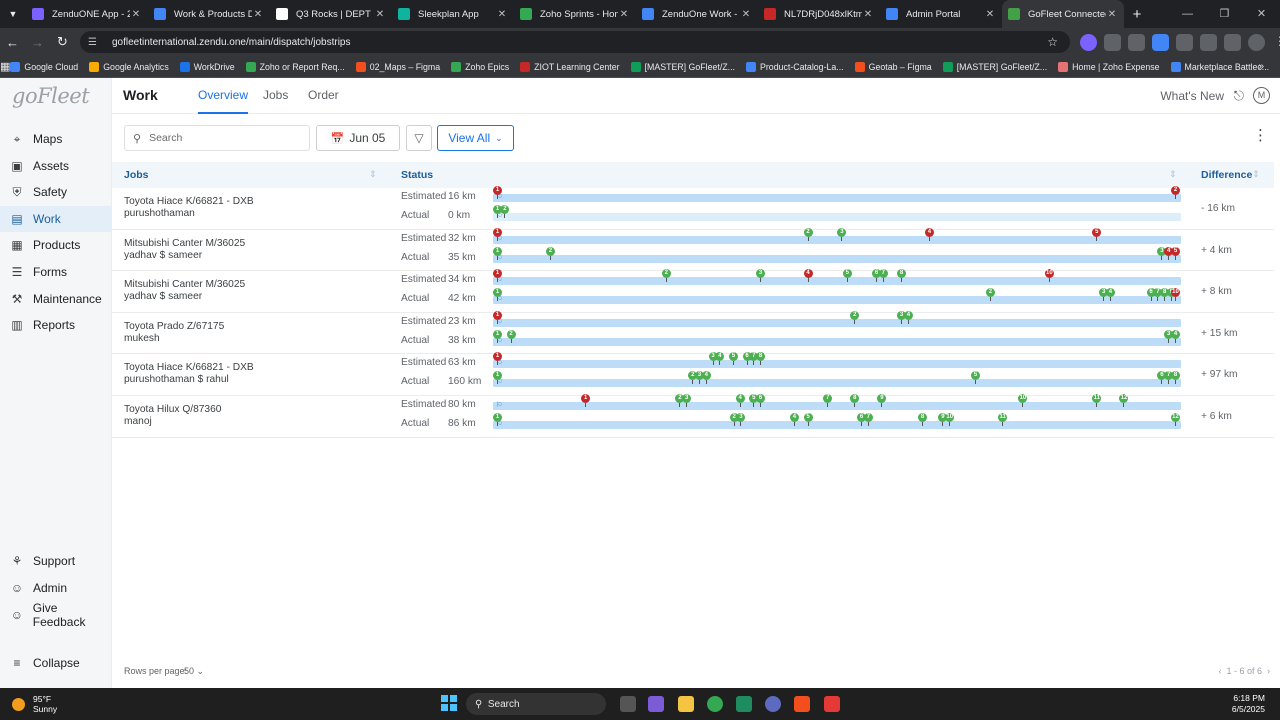  I want to click on sidebar-item-support: ⚘ Support, so click(56, 561).